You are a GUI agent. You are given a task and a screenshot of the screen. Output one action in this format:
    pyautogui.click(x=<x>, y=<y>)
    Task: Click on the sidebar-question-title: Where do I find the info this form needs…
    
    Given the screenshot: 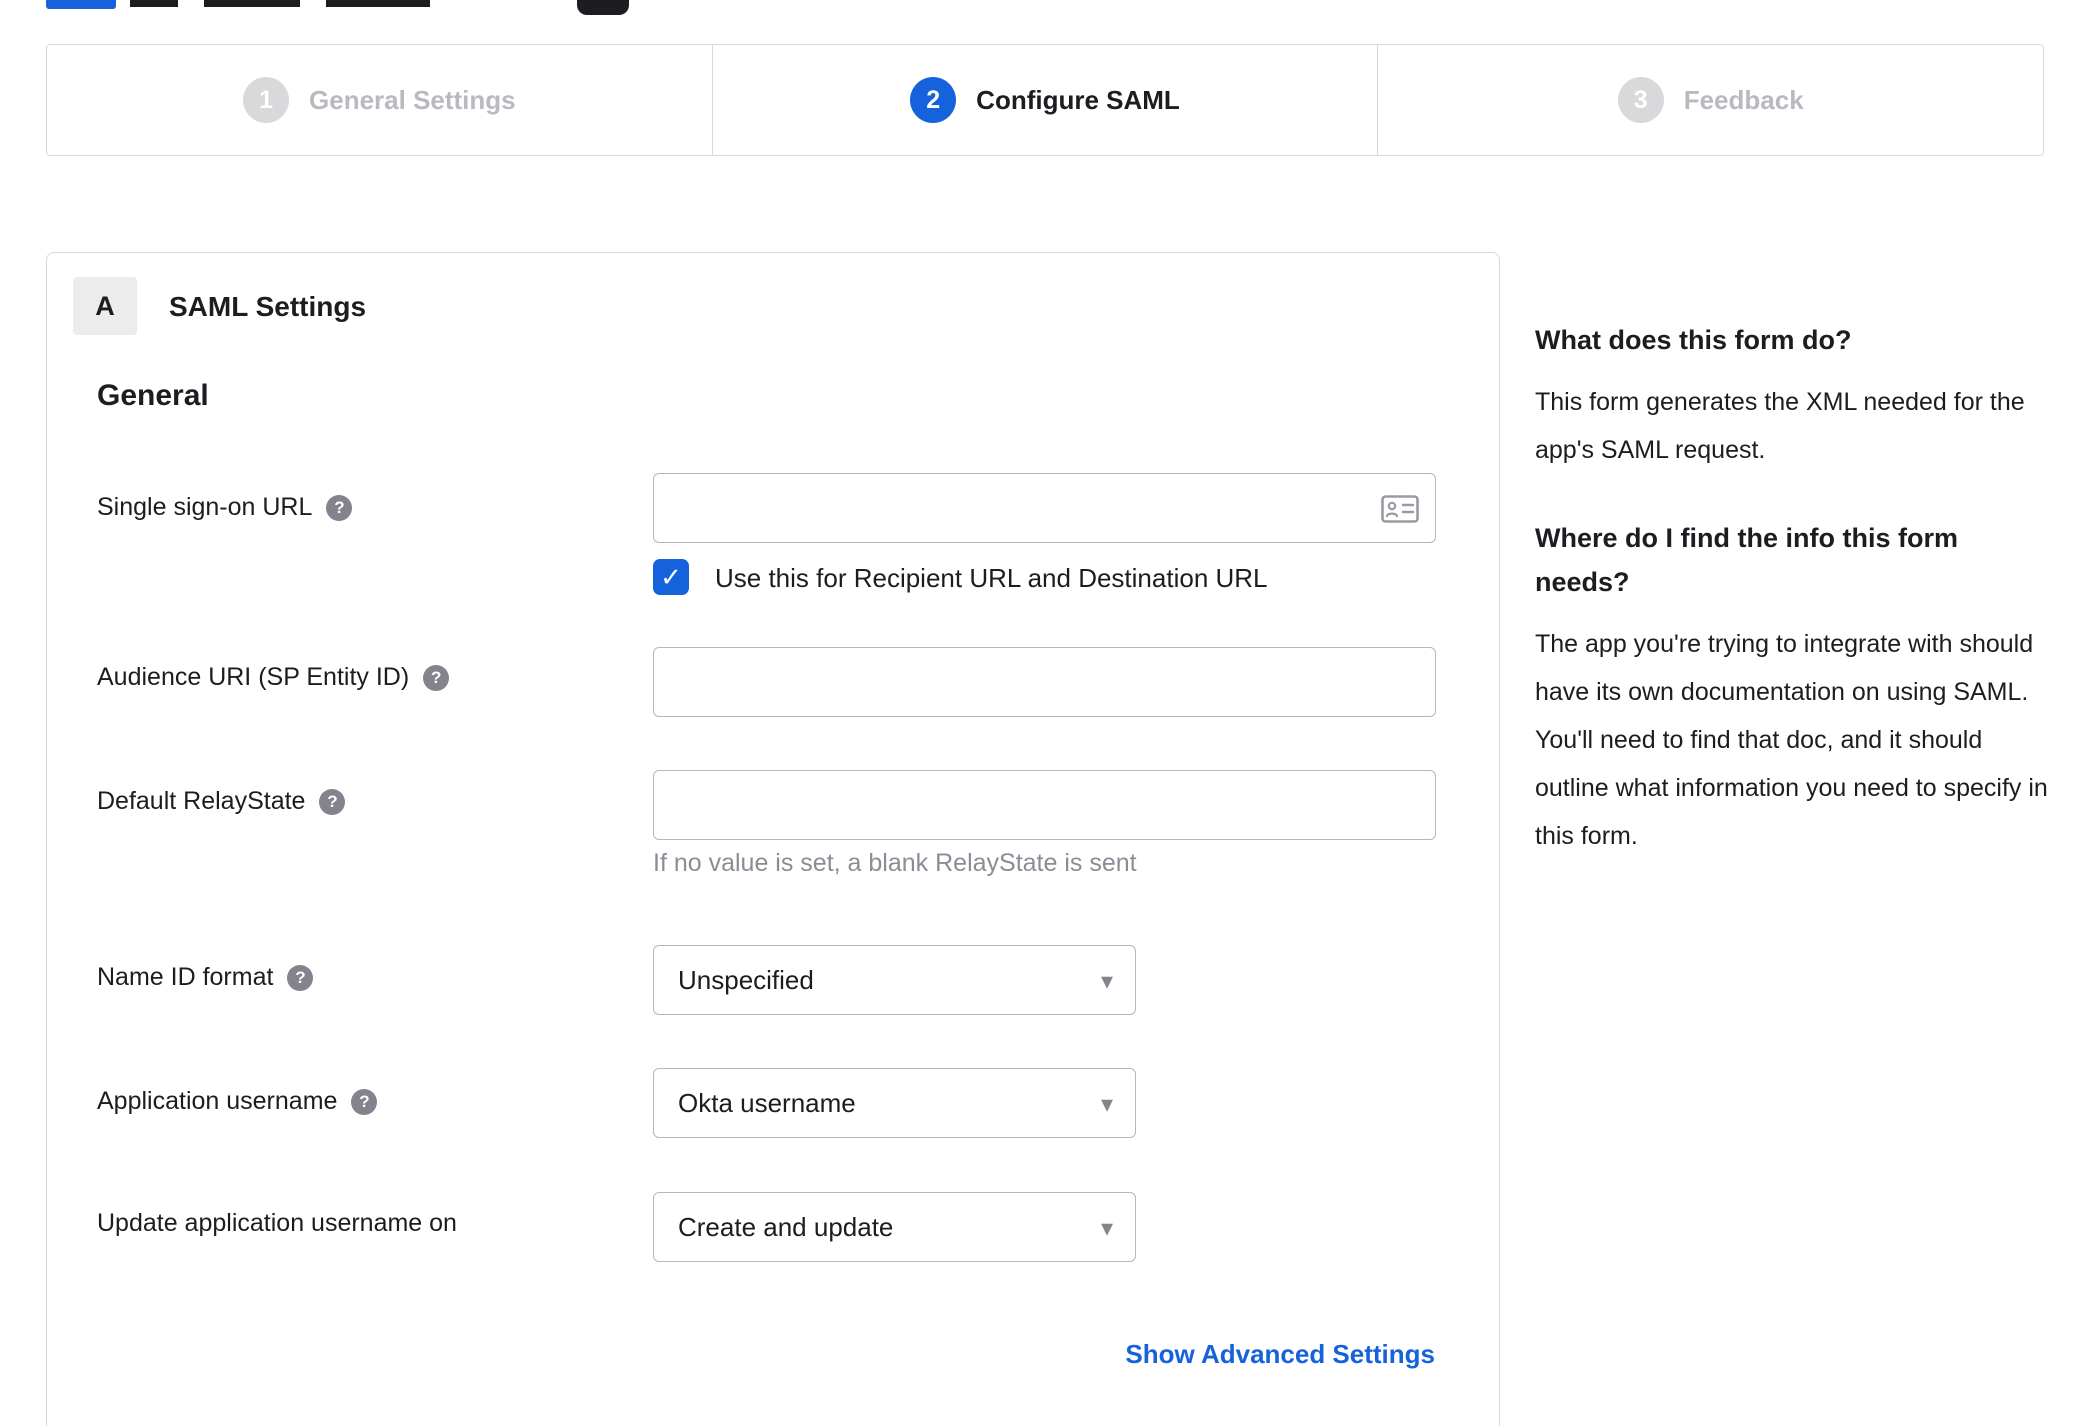 What is the action you would take?
    pyautogui.click(x=1746, y=560)
    